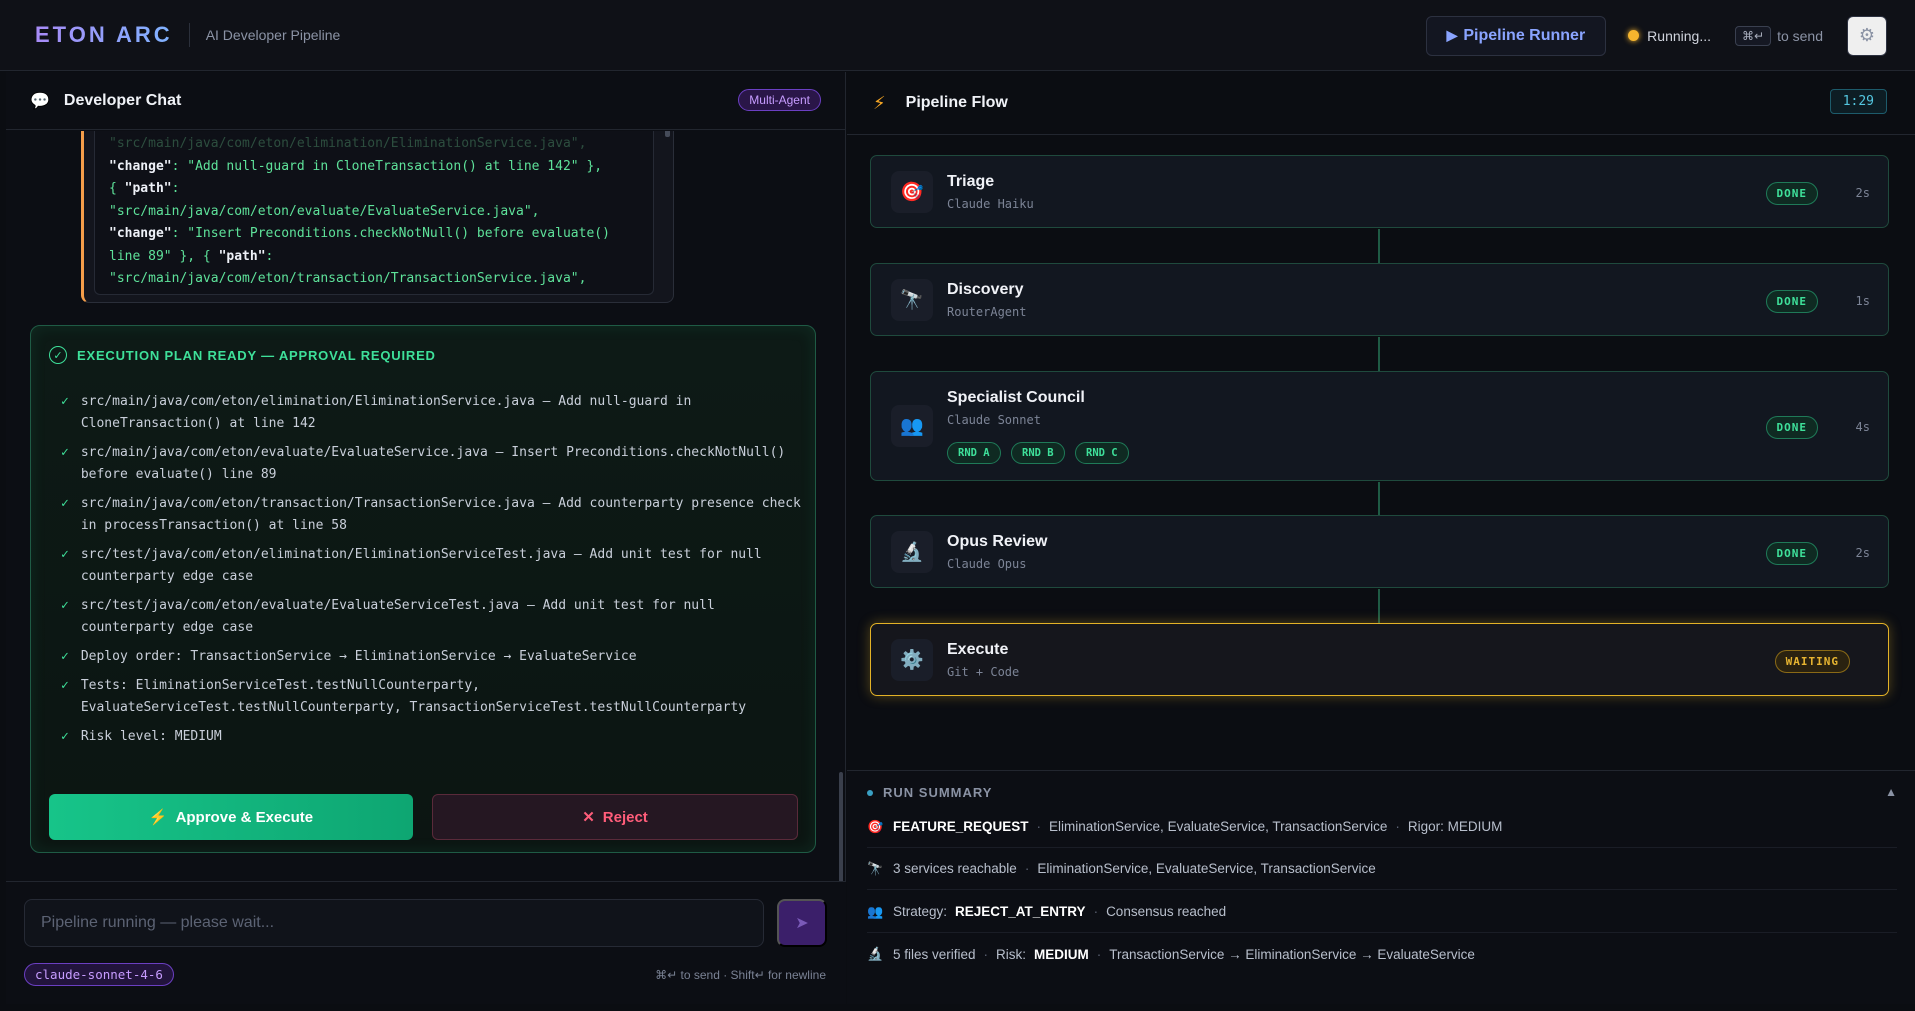  I want to click on brand-subtitle: AI Developer Pipeline, so click(273, 35).